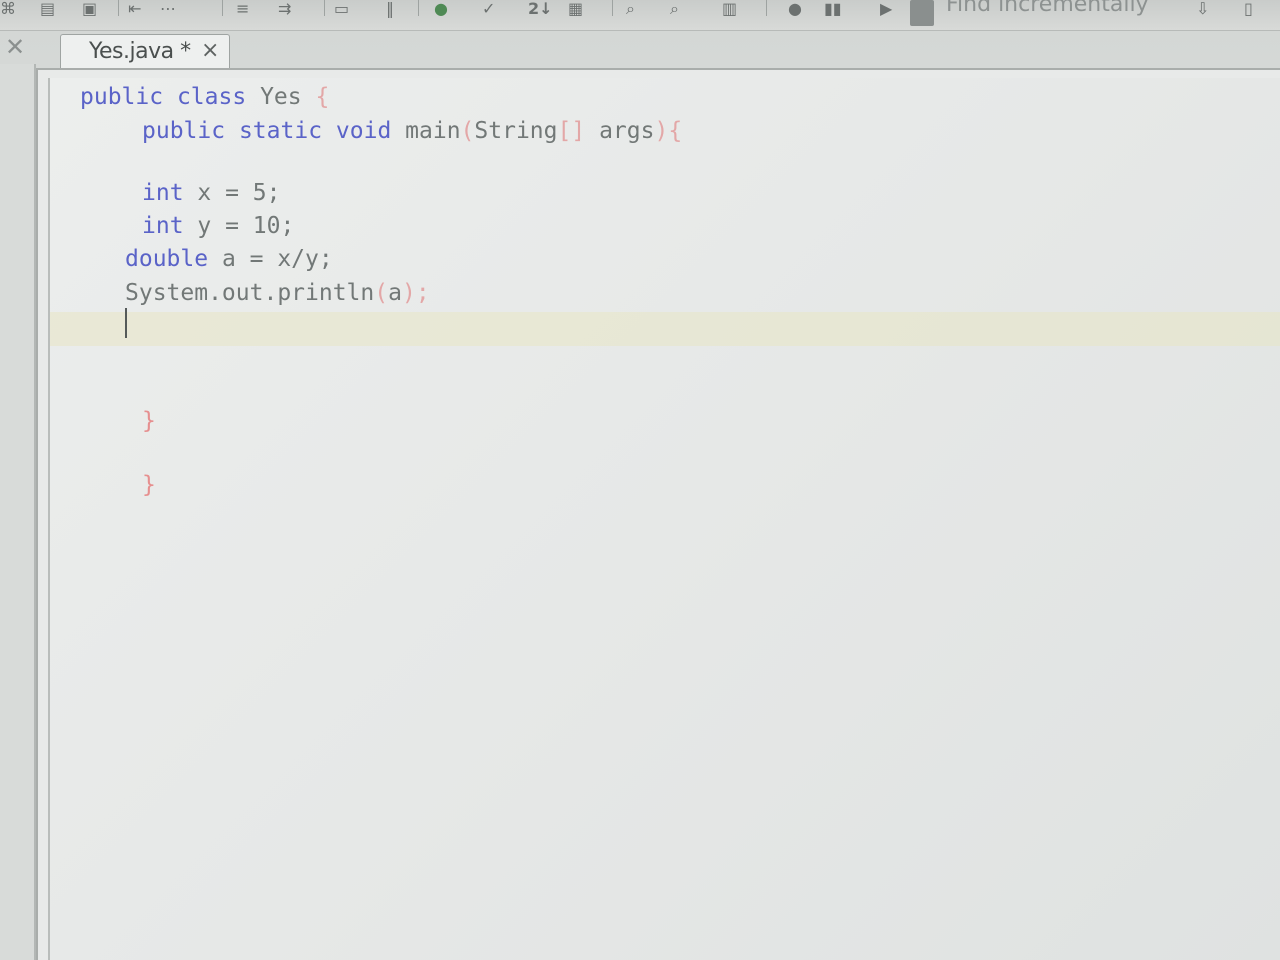 The width and height of the screenshot is (1280, 960). Describe the element at coordinates (422, 293) in the screenshot. I see `code-punctuation: ;` at that location.